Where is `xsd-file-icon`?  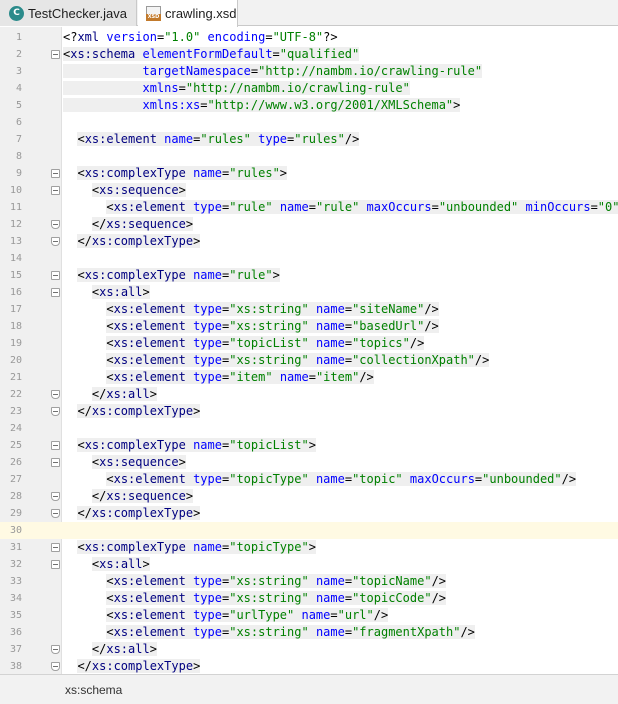 xsd-file-icon is located at coordinates (153, 13).